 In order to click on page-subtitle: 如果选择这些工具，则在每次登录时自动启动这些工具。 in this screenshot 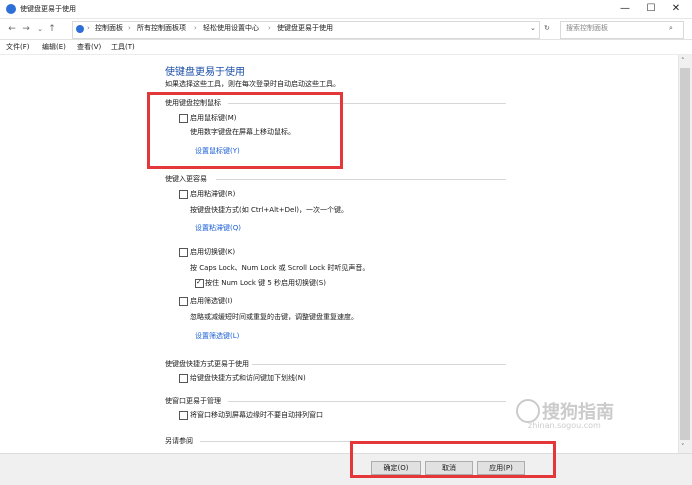, I will do `click(252, 84)`.